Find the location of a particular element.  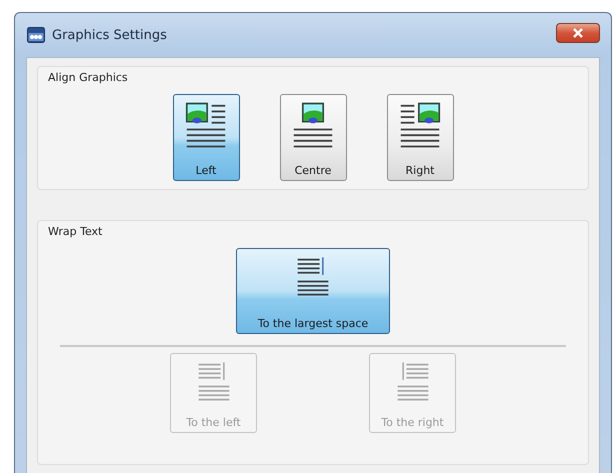

app-icon is located at coordinates (36, 35).